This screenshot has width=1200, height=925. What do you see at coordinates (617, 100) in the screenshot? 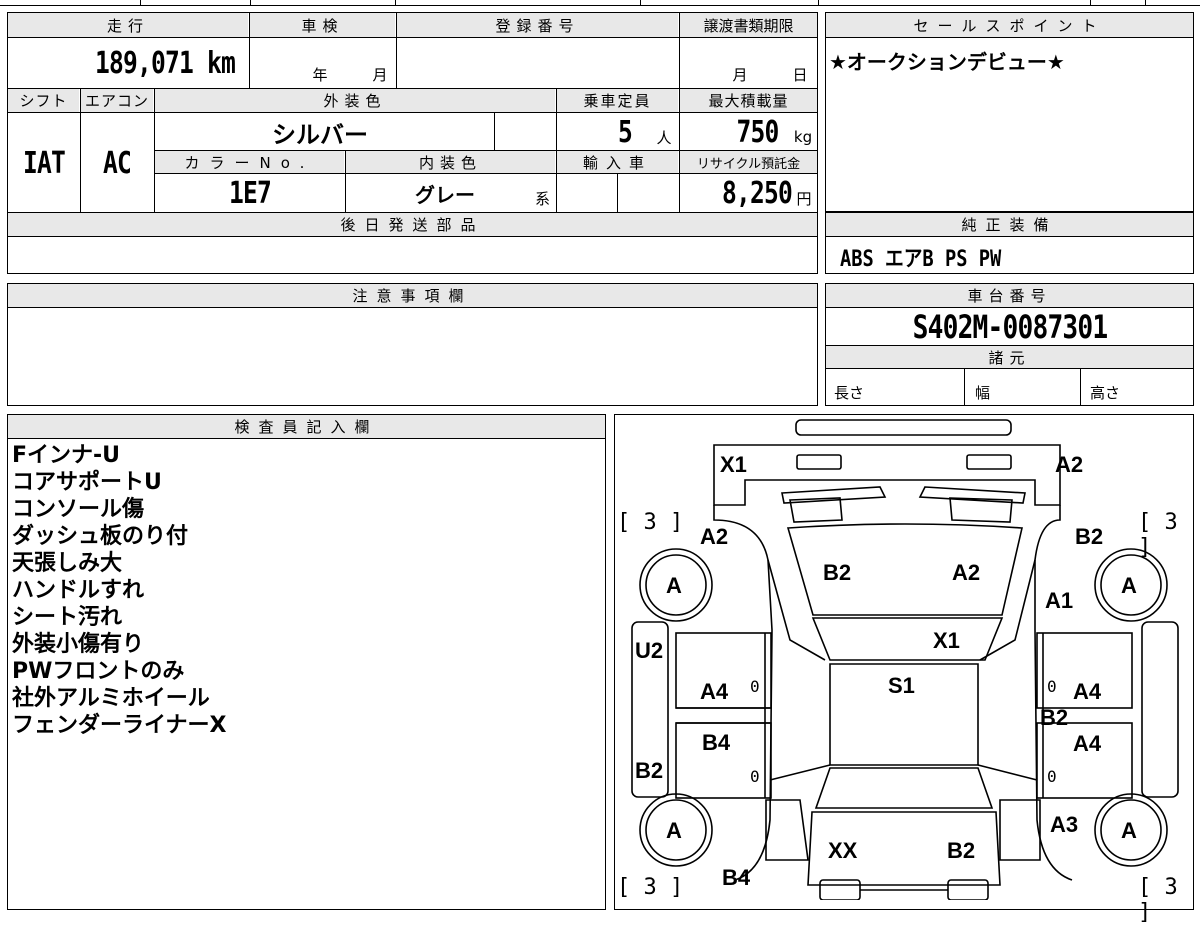
I see `capacity-header: 乗車定員` at bounding box center [617, 100].